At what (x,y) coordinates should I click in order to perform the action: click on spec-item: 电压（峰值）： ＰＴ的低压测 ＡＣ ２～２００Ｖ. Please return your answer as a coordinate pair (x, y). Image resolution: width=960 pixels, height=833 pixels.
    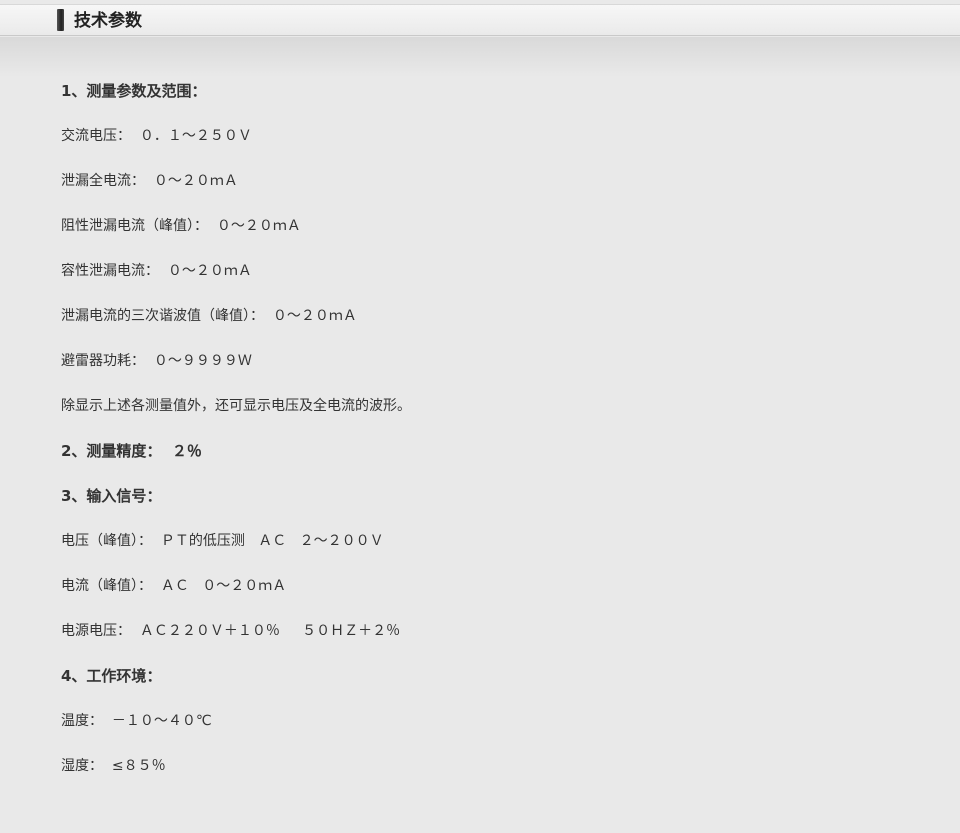
    Looking at the image, I should click on (222, 541).